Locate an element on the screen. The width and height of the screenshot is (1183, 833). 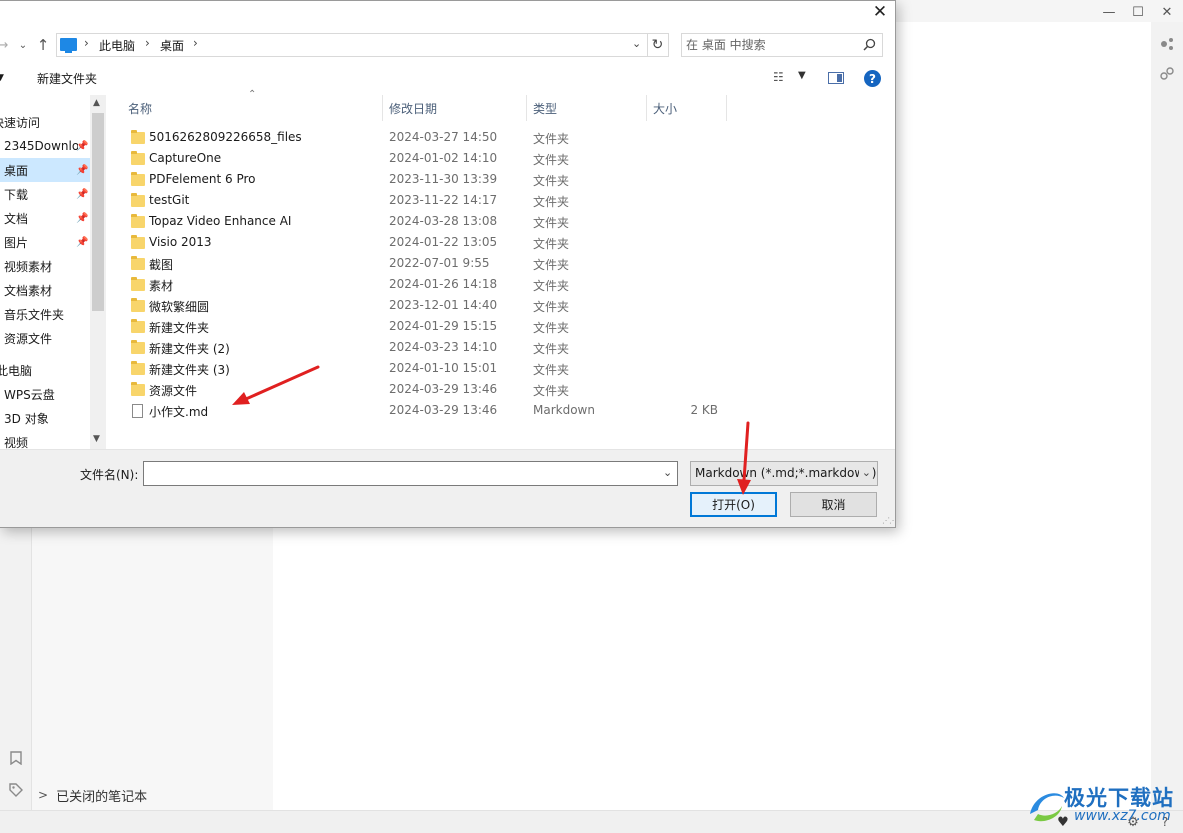
nav-item-label: 下载 is located at coordinates (16, 194).